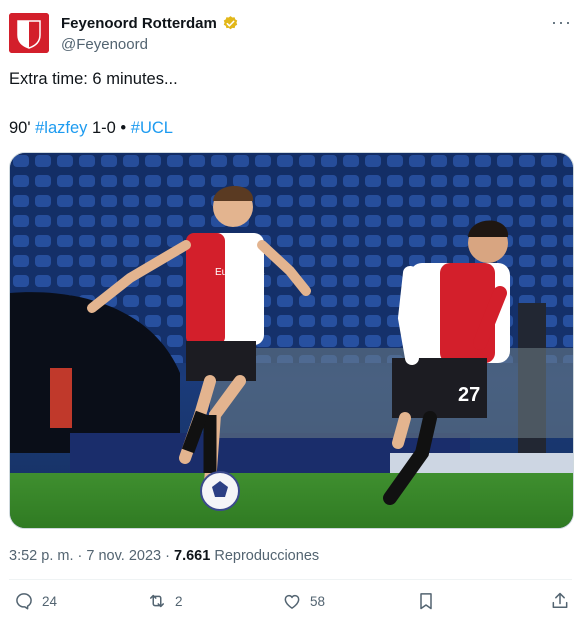 This screenshot has height=621, width=581. What do you see at coordinates (50, 601) in the screenshot?
I see `reply-count: 24` at bounding box center [50, 601].